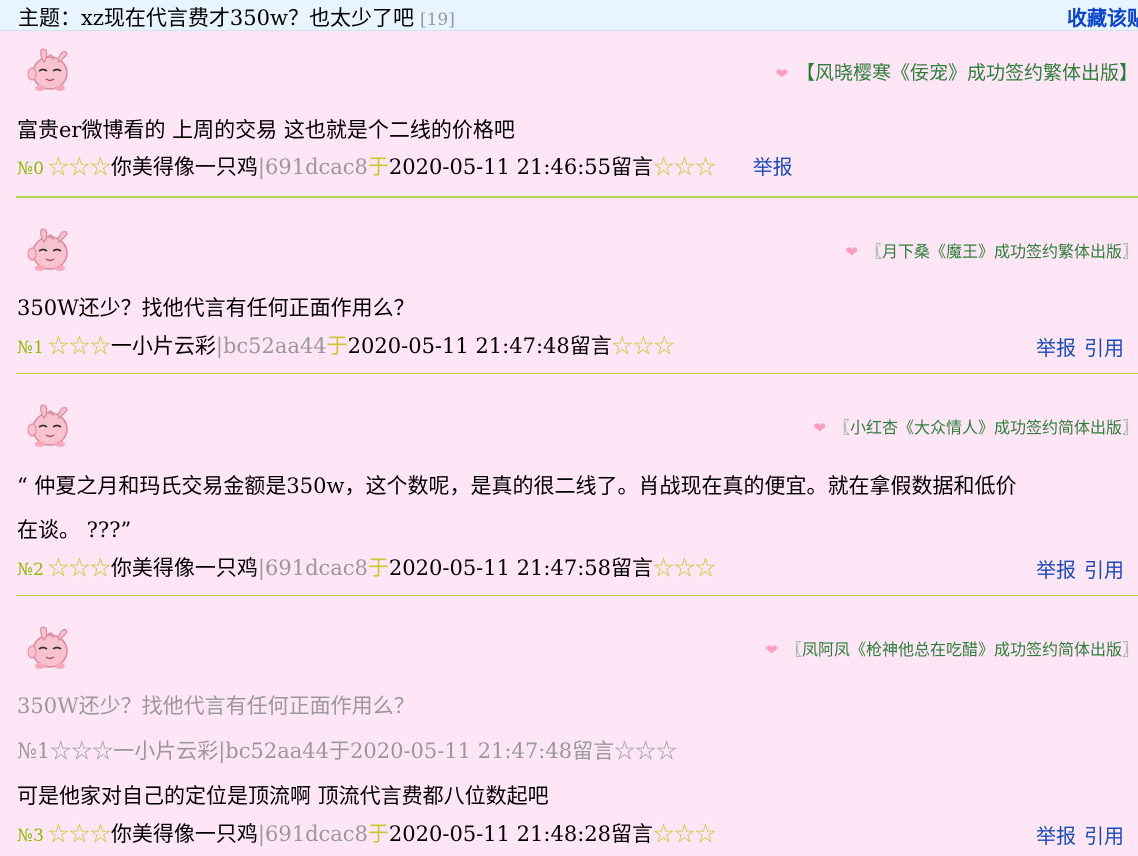 This screenshot has width=1138, height=856. I want to click on post-content-line-2: 在谈。 ???”, so click(74, 530).